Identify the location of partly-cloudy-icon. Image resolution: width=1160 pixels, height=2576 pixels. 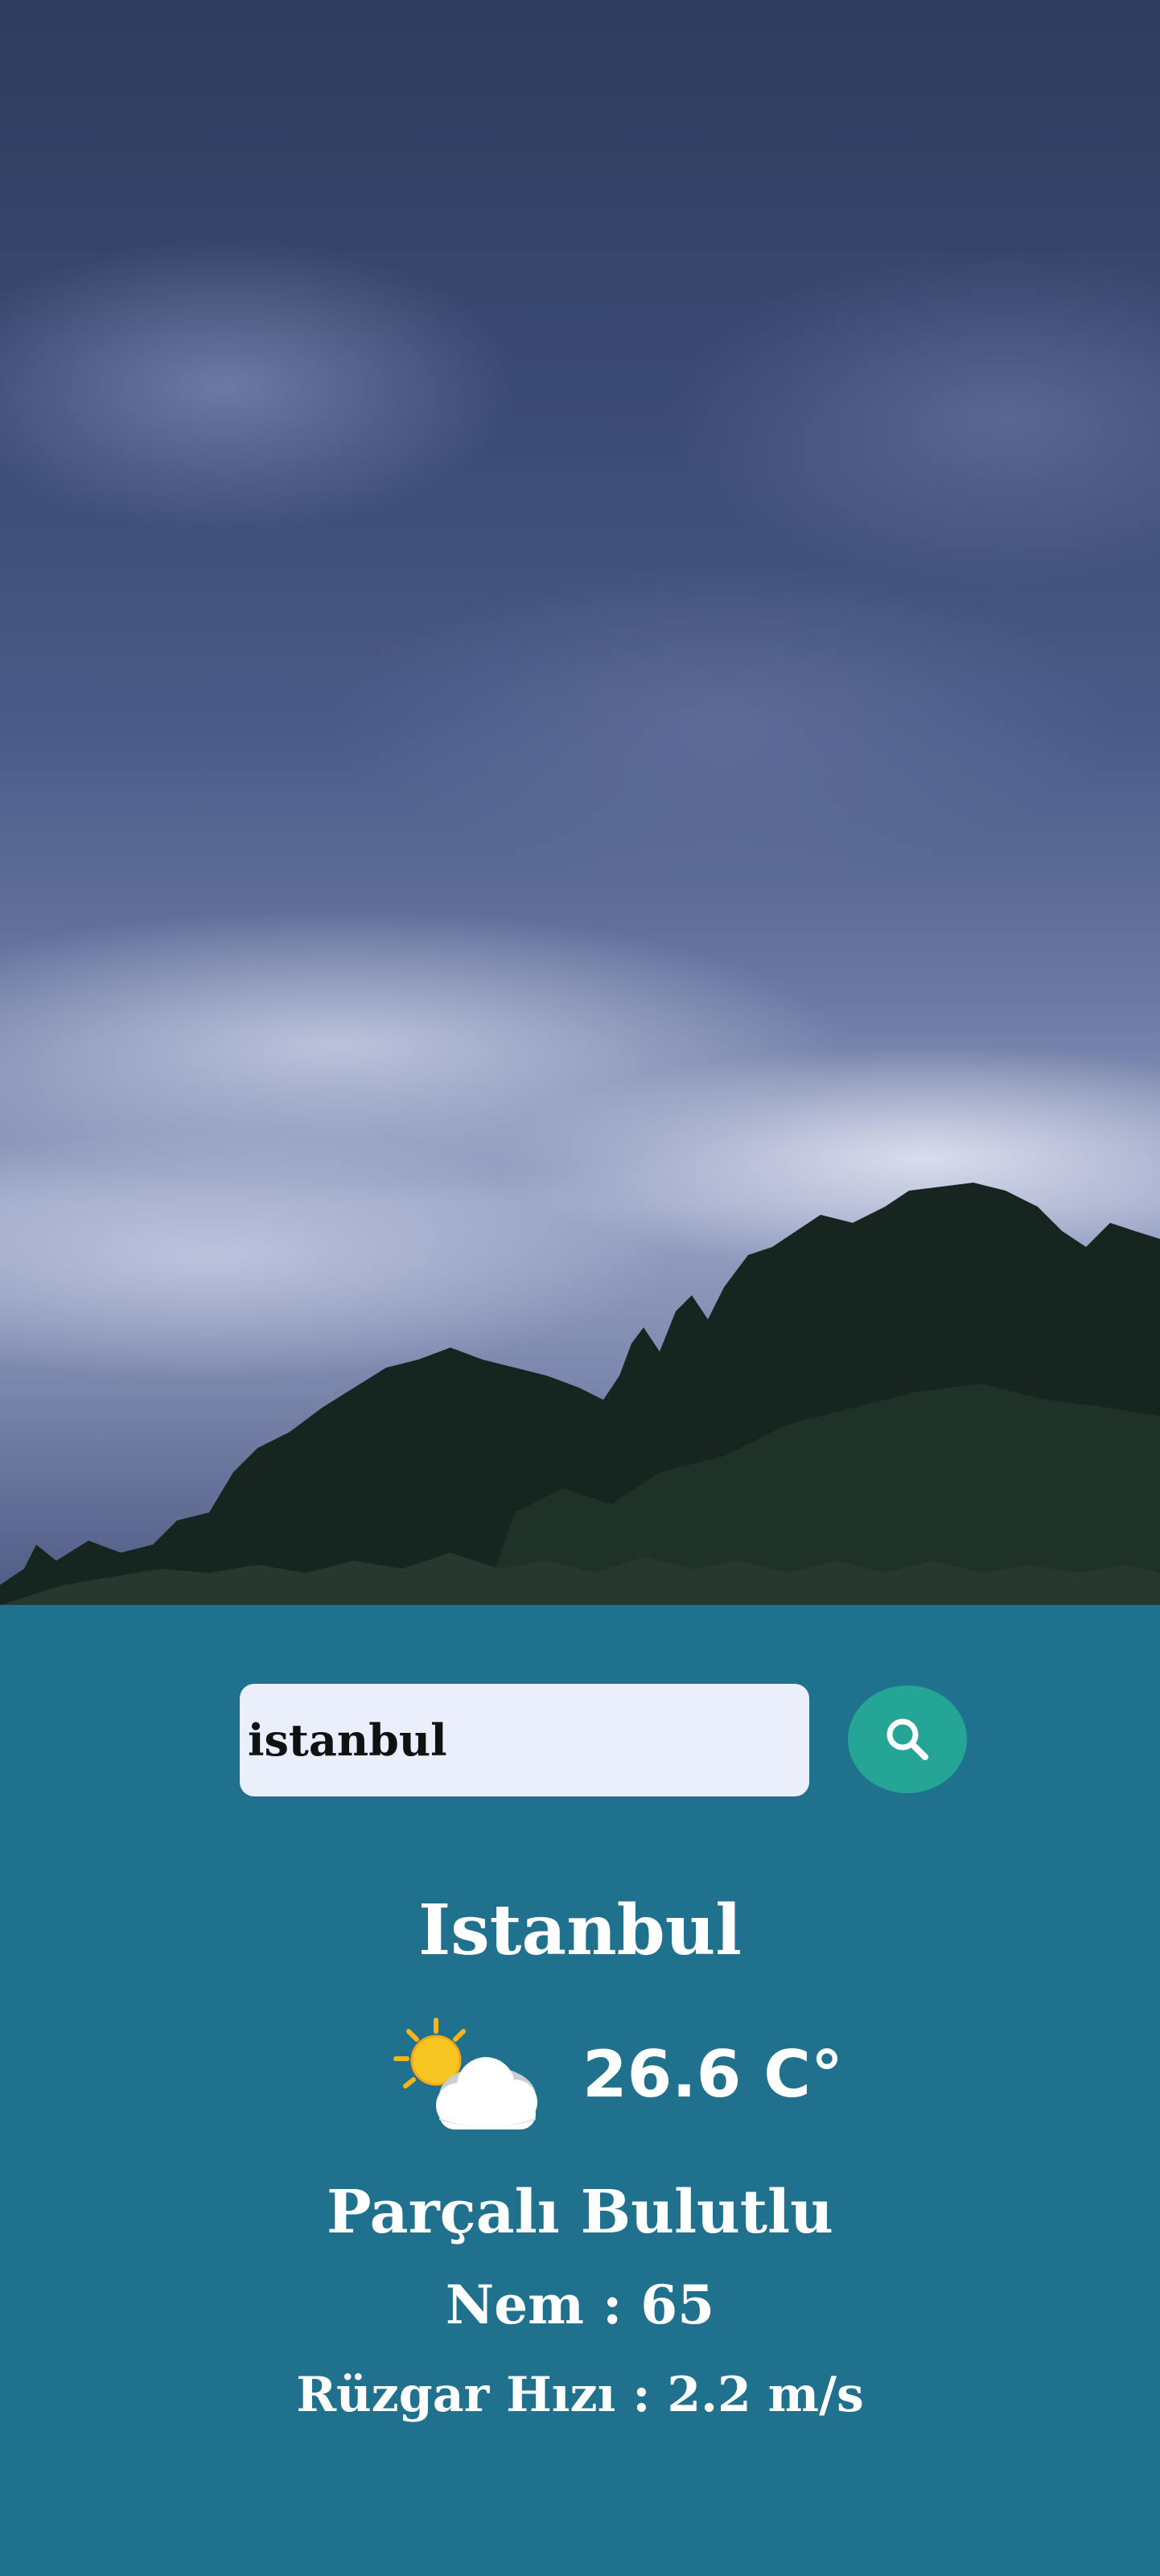
(465, 2074).